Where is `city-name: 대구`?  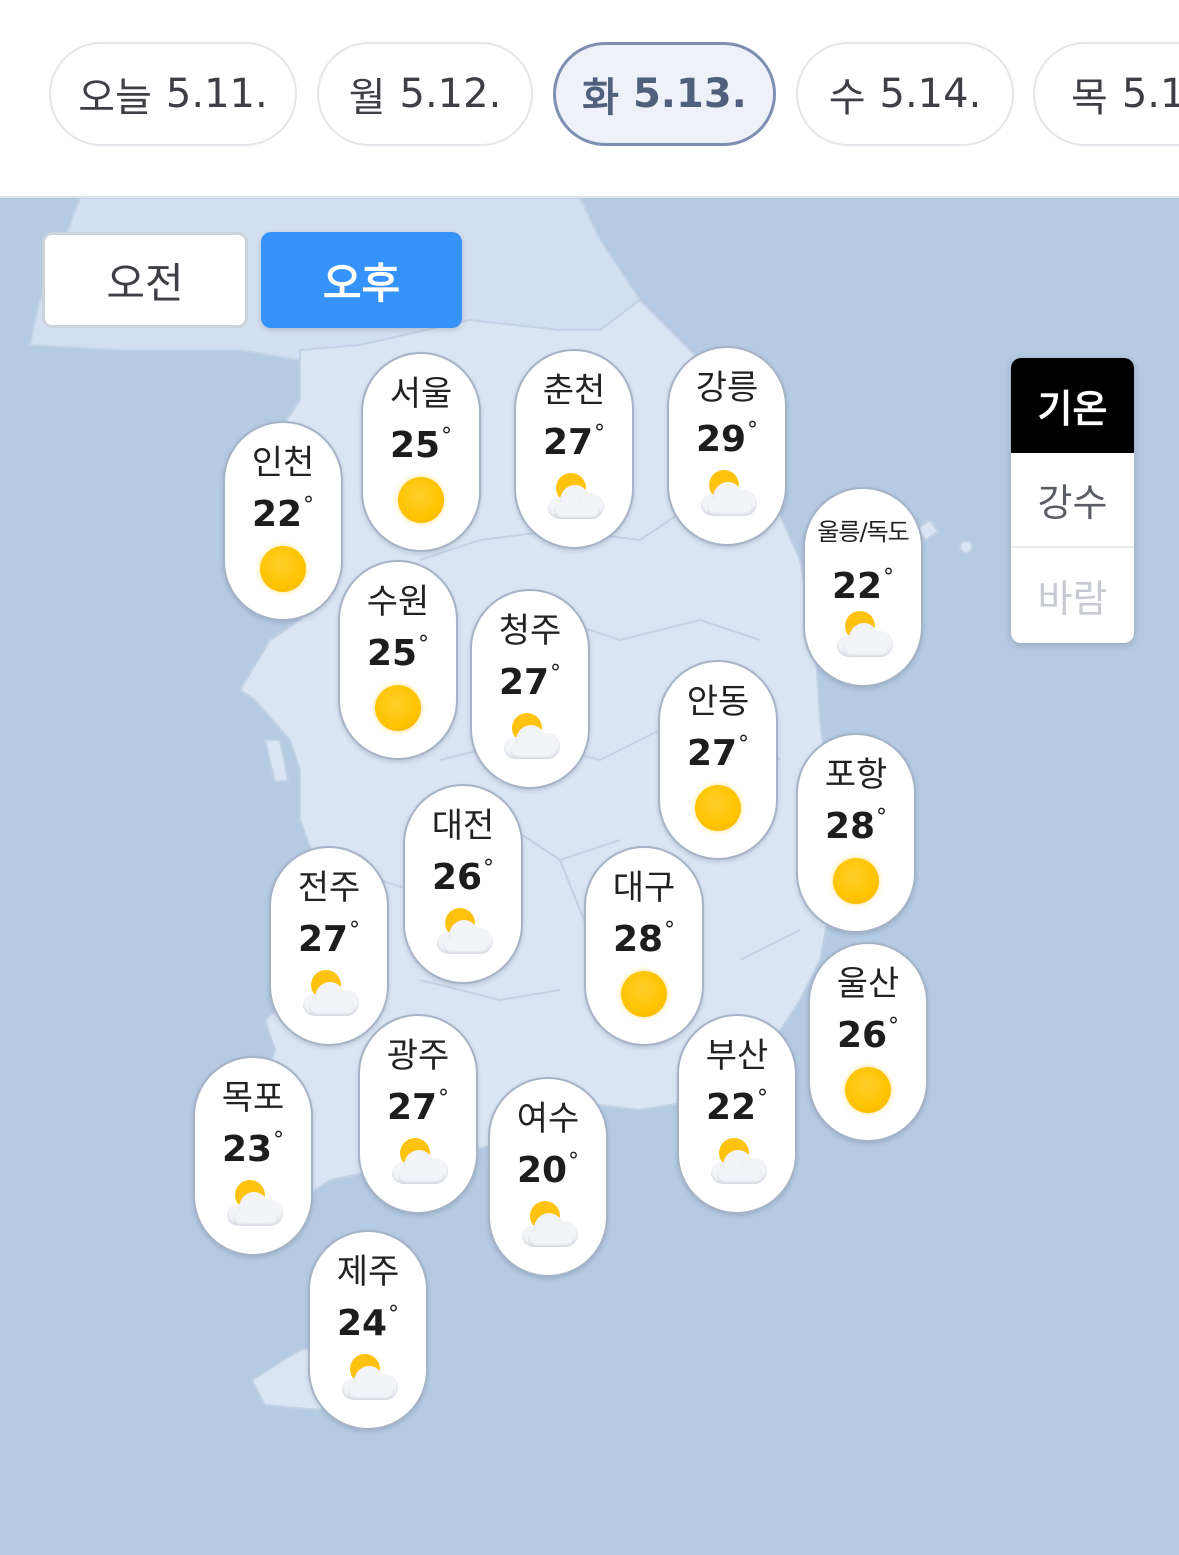
city-name: 대구 is located at coordinates (644, 888).